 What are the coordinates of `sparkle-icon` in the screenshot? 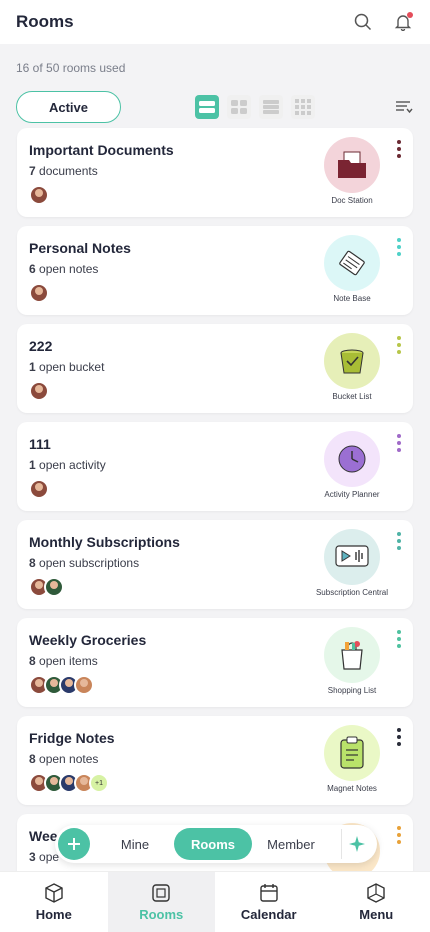 It's located at (356, 844).